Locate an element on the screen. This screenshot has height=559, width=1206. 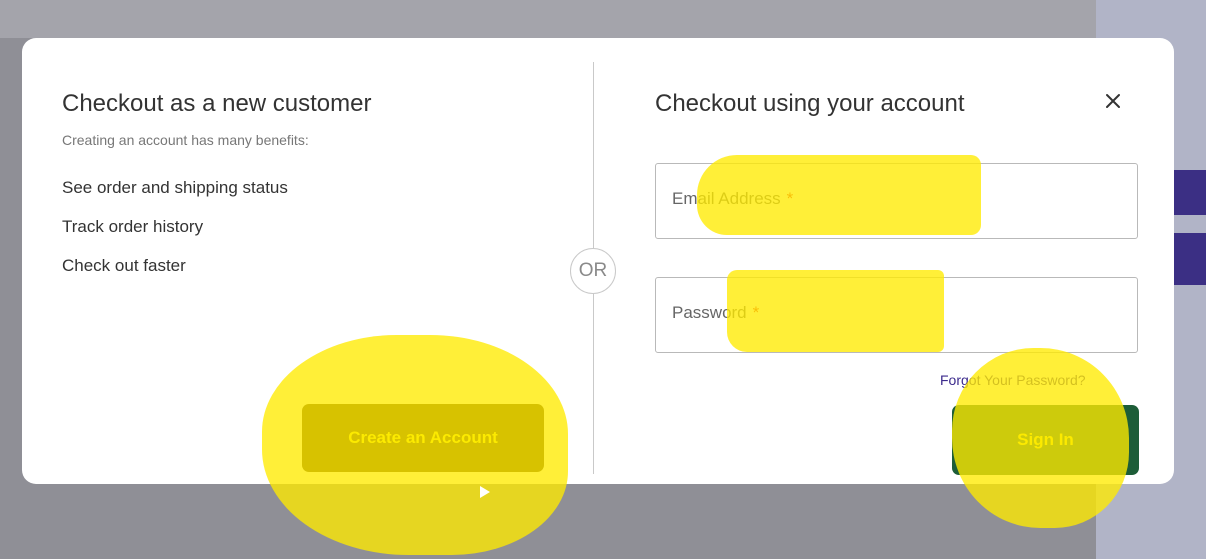
play-arrow-icon is located at coordinates (485, 492).